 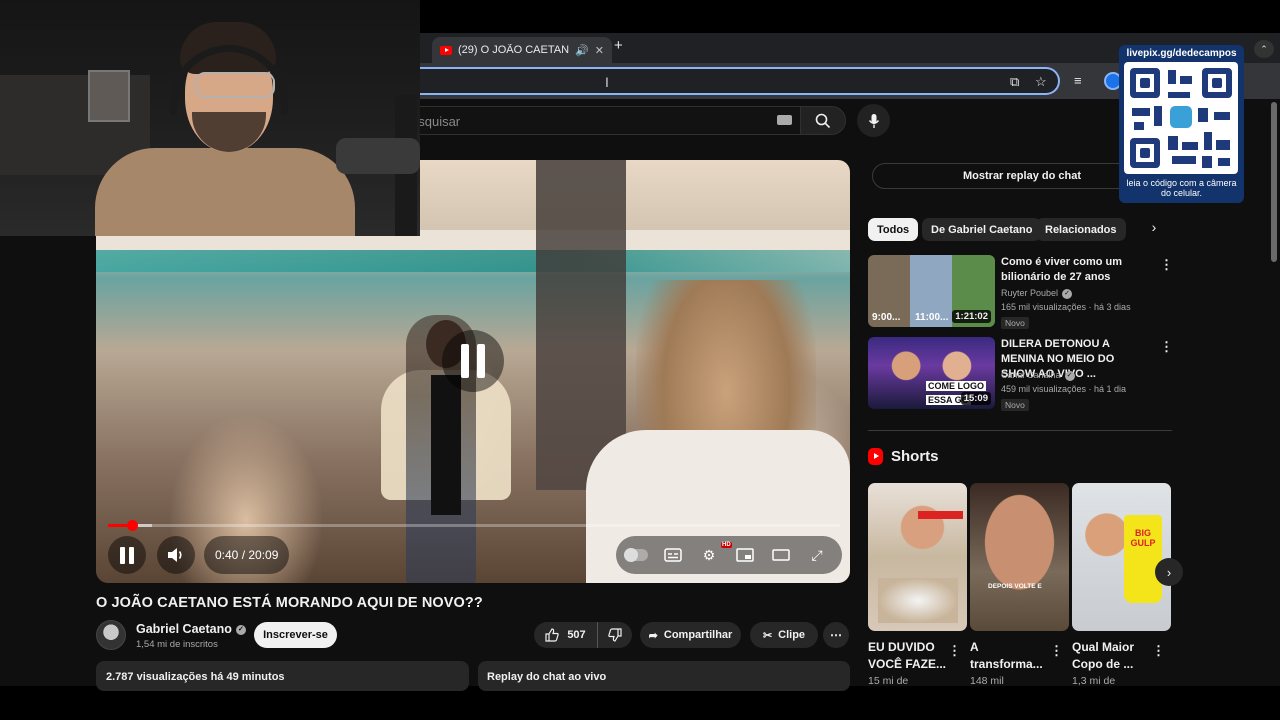 What do you see at coordinates (940, 515) in the screenshot?
I see `headband` at bounding box center [940, 515].